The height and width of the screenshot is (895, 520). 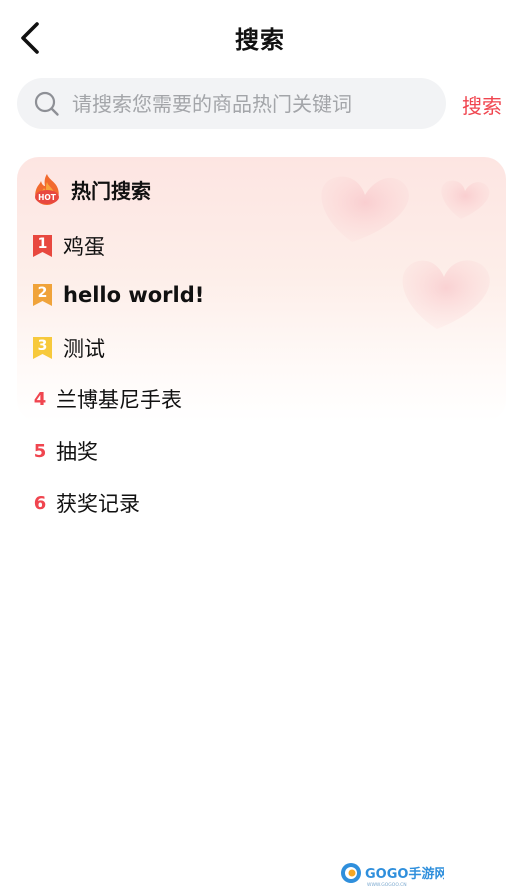 What do you see at coordinates (482, 104) in the screenshot?
I see `search-button: 搜索` at bounding box center [482, 104].